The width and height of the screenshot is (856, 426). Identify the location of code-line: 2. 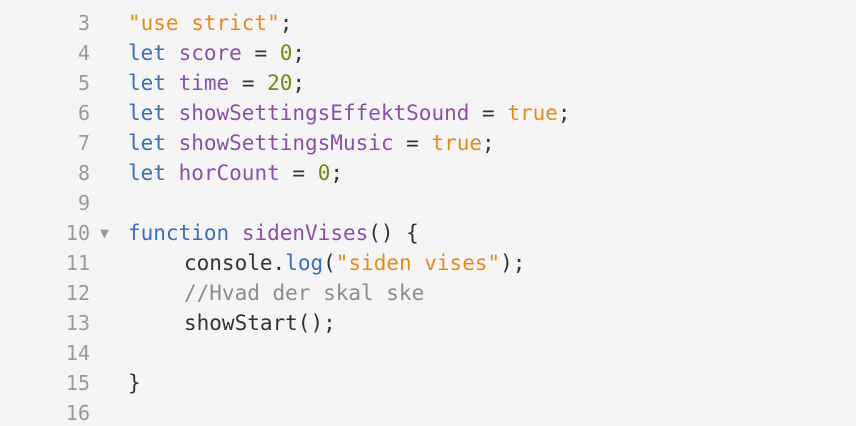
(428, 4).